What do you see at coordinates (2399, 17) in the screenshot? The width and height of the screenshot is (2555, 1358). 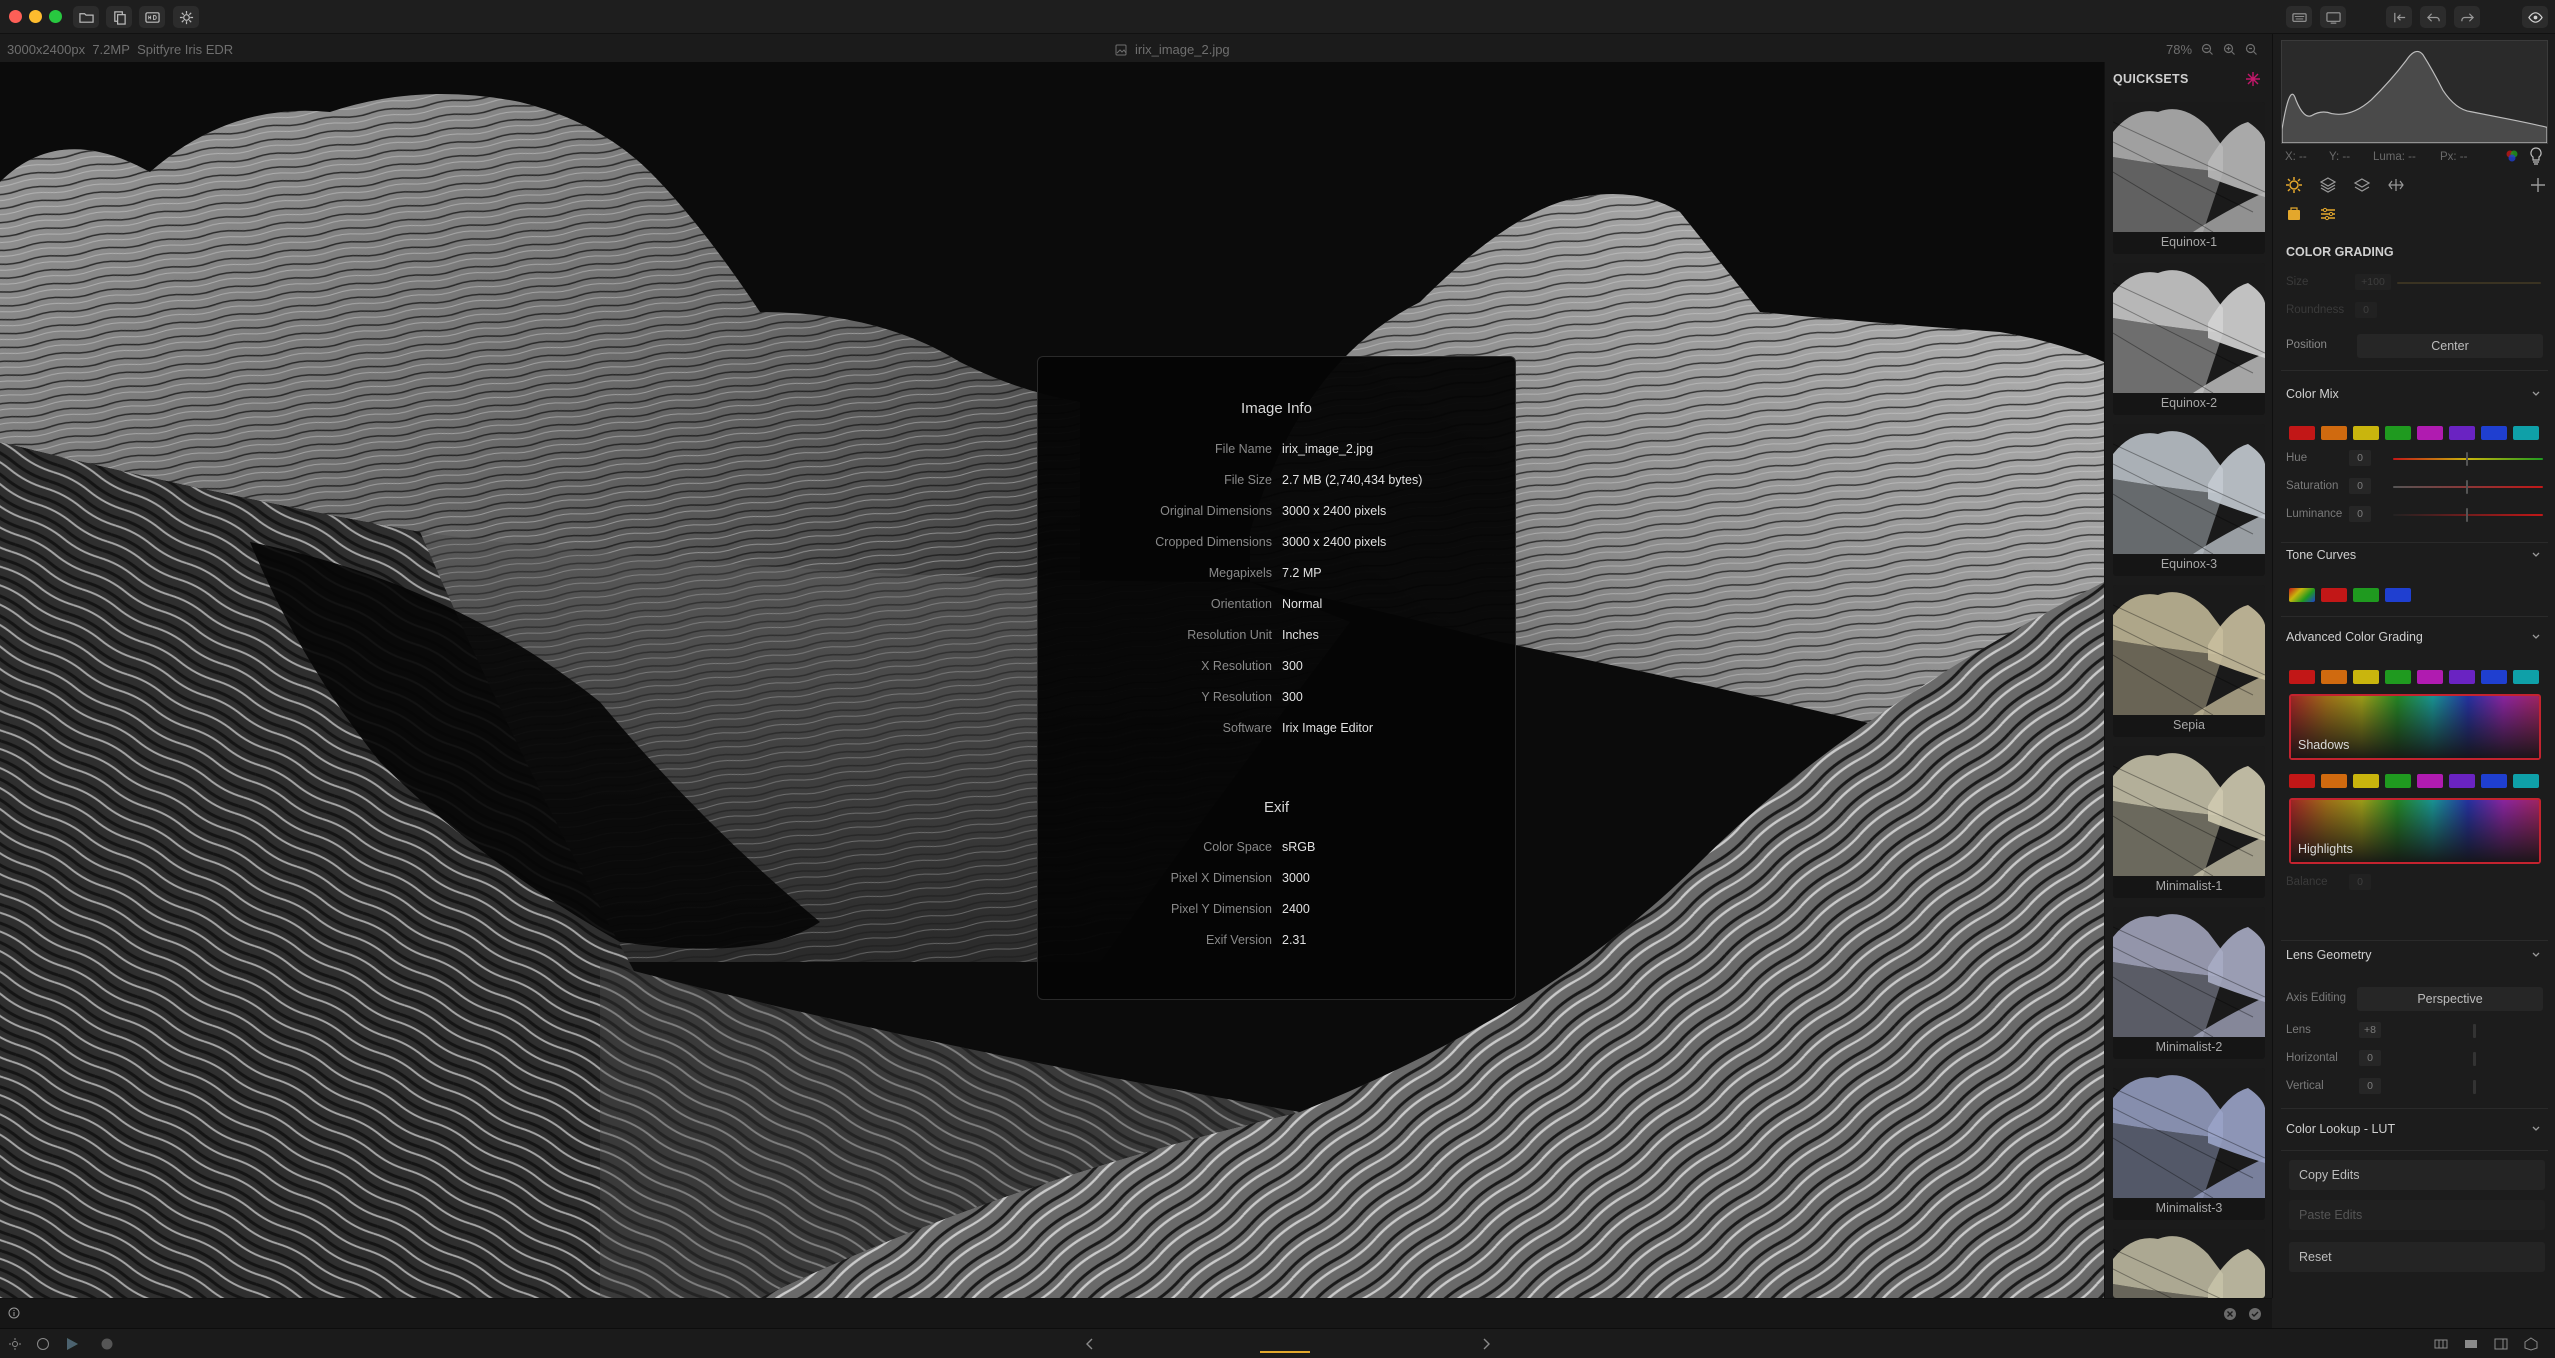 I see `revert-button` at bounding box center [2399, 17].